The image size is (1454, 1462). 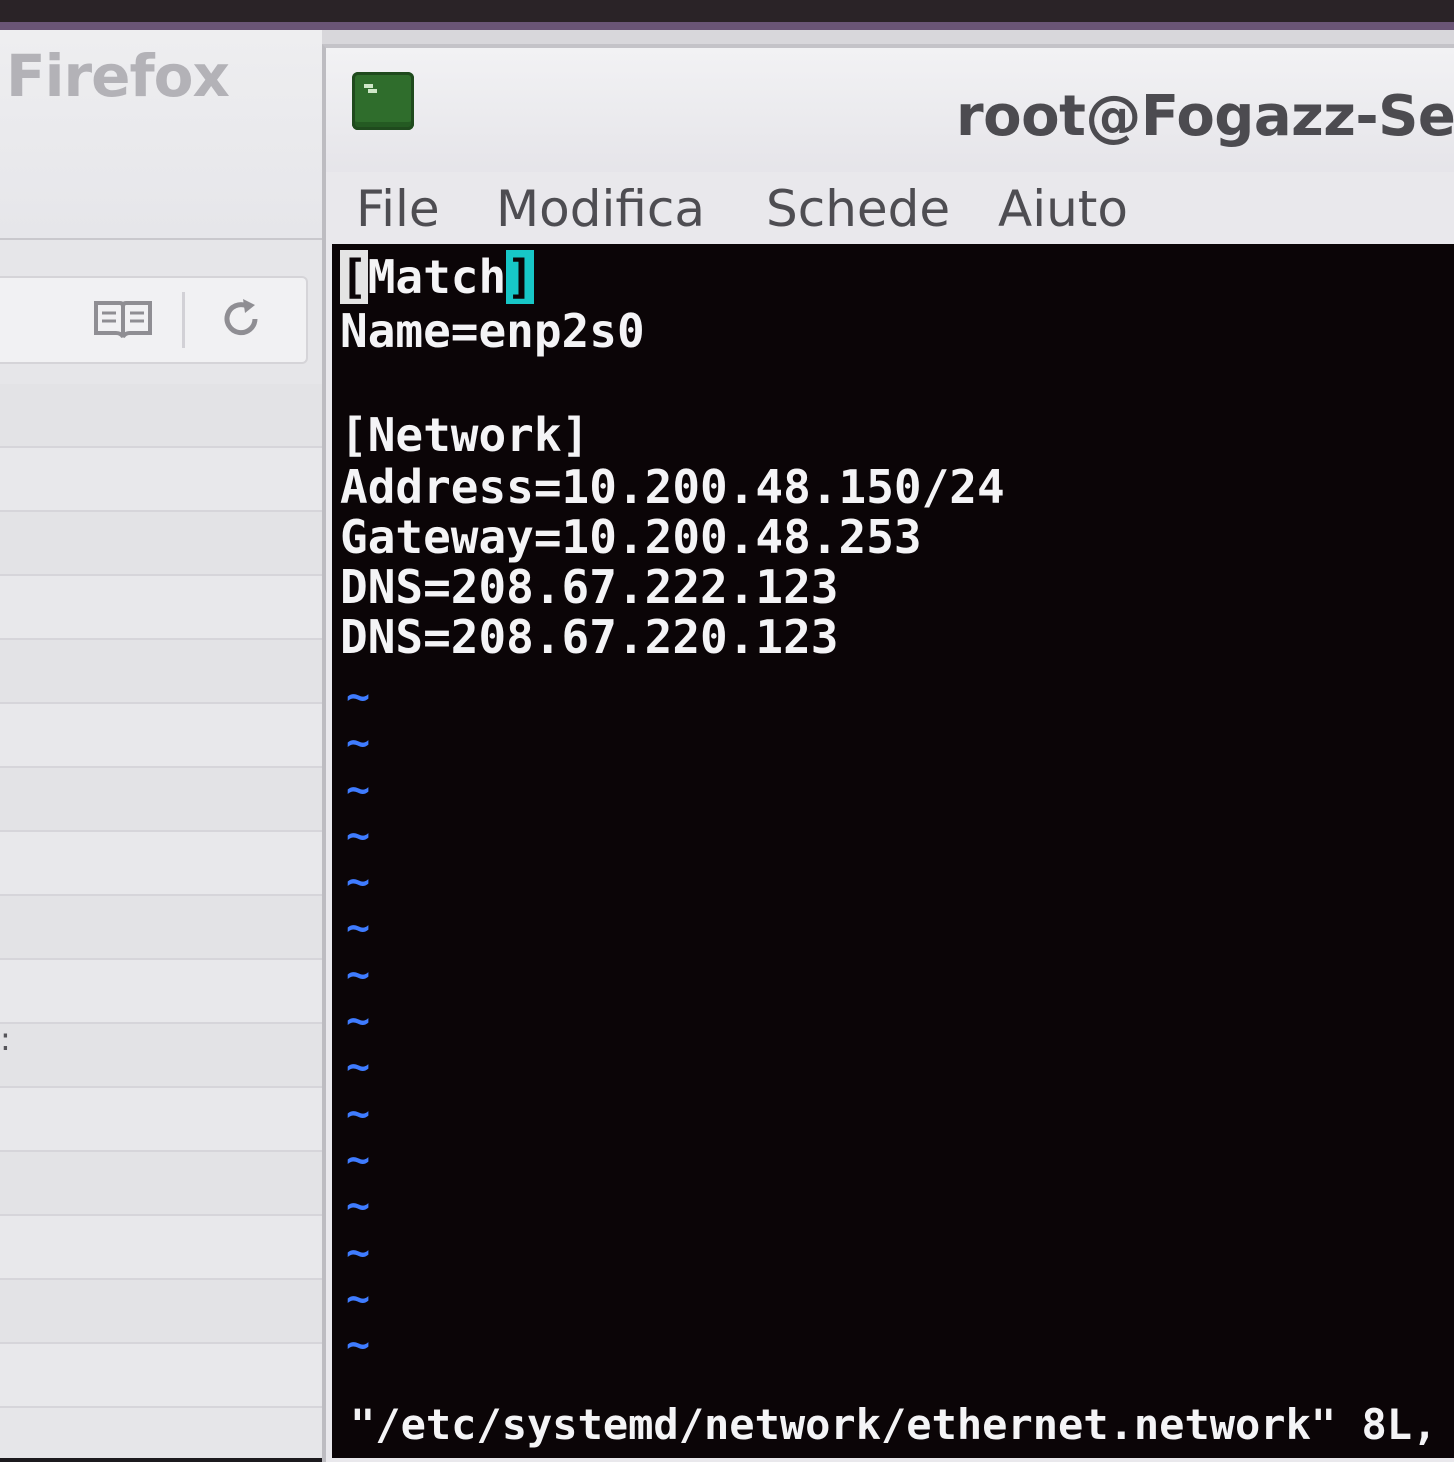 I want to click on terminal-window-title: root@Fogazz-Se, so click(x=1205, y=116).